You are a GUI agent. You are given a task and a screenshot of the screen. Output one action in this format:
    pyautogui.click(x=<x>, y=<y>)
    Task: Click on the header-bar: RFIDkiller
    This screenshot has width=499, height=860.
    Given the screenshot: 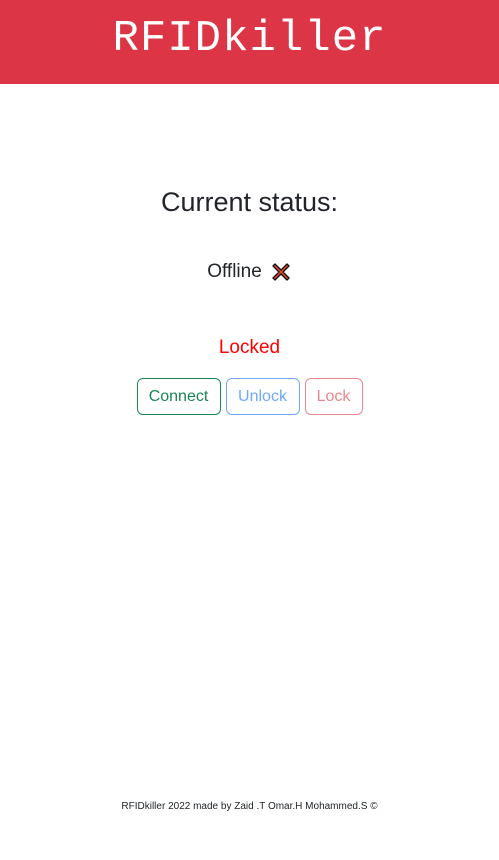 What is the action you would take?
    pyautogui.click(x=249, y=42)
    